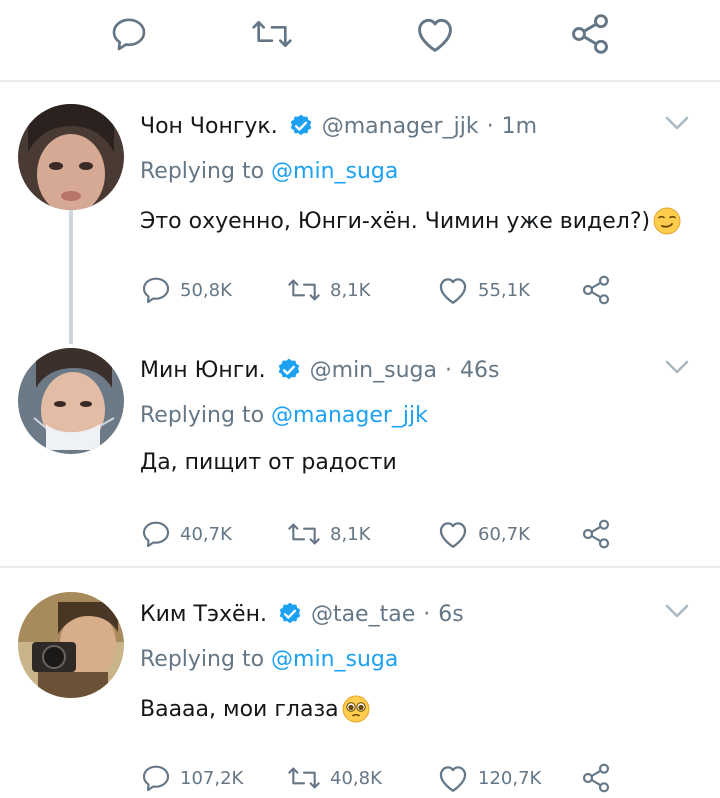  I want to click on reply-count: 107,2K, so click(212, 778).